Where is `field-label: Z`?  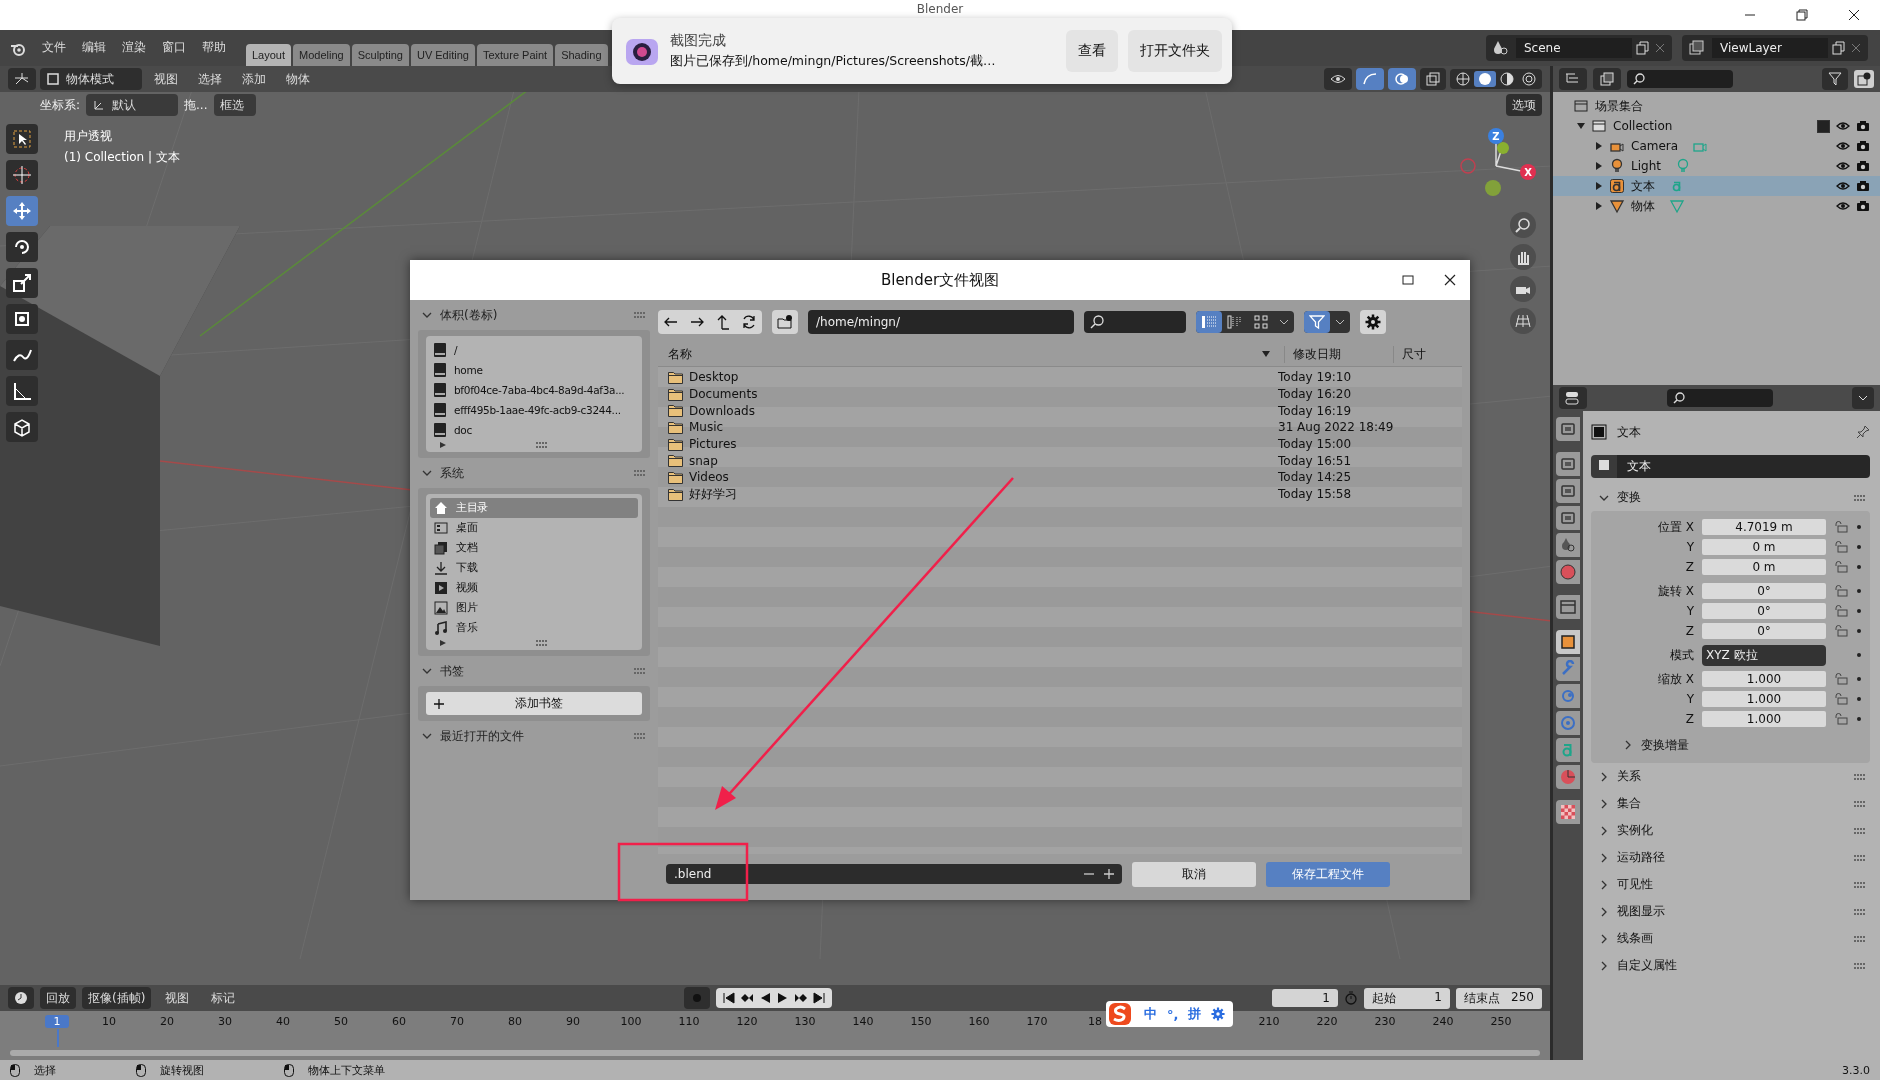 field-label: Z is located at coordinates (1689, 631).